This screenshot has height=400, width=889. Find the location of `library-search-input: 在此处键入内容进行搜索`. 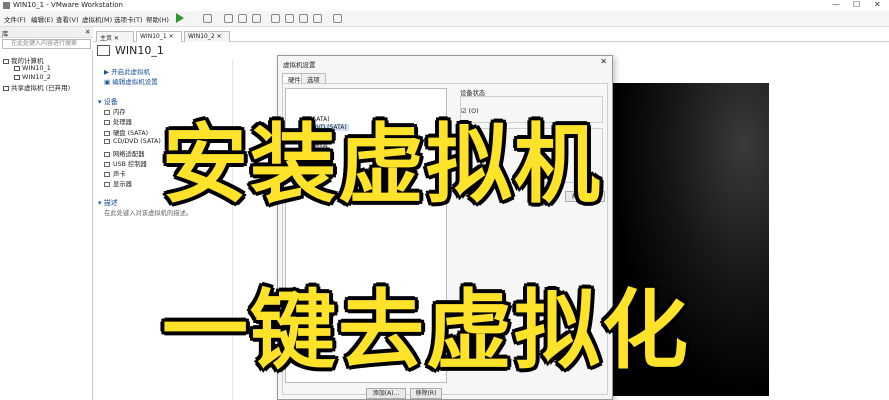

library-search-input: 在此处键入内容进行搜索 is located at coordinates (46, 44).